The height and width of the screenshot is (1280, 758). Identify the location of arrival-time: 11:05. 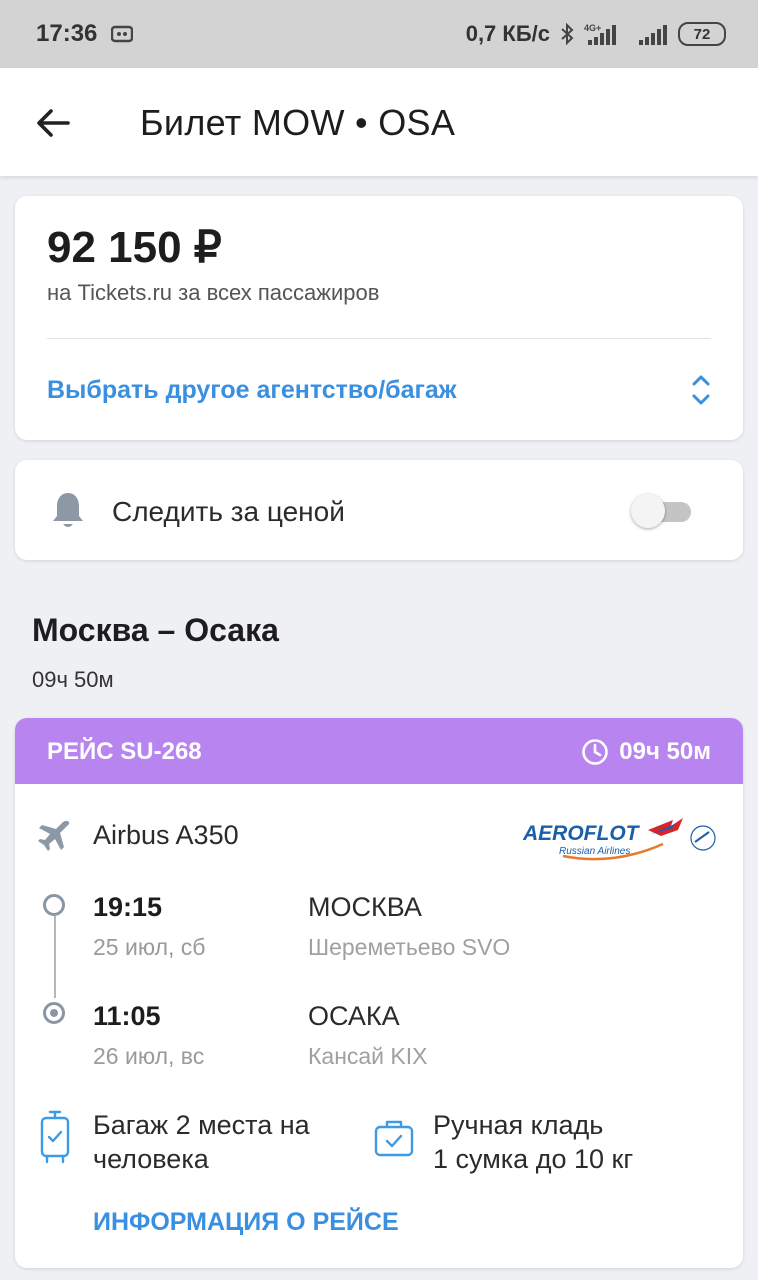
(127, 1016).